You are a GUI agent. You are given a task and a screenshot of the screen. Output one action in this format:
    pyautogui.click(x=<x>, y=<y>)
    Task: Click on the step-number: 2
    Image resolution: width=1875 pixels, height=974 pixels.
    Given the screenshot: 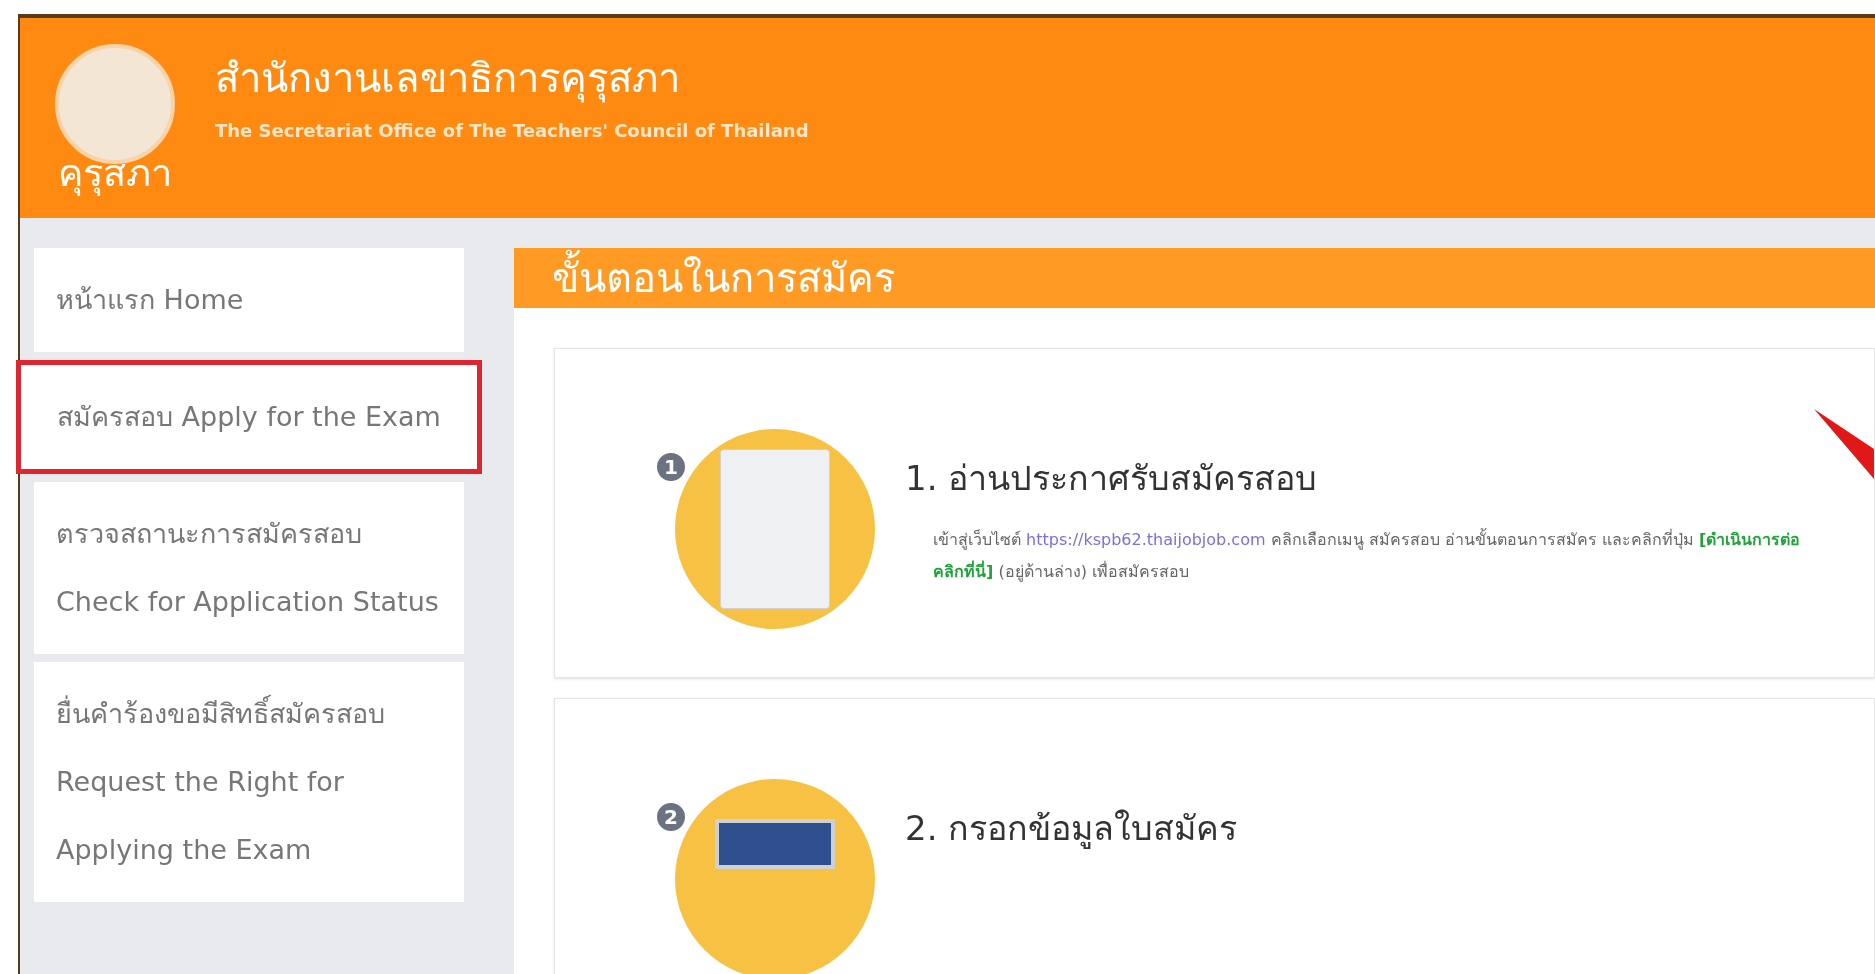 What is the action you would take?
    pyautogui.click(x=671, y=817)
    